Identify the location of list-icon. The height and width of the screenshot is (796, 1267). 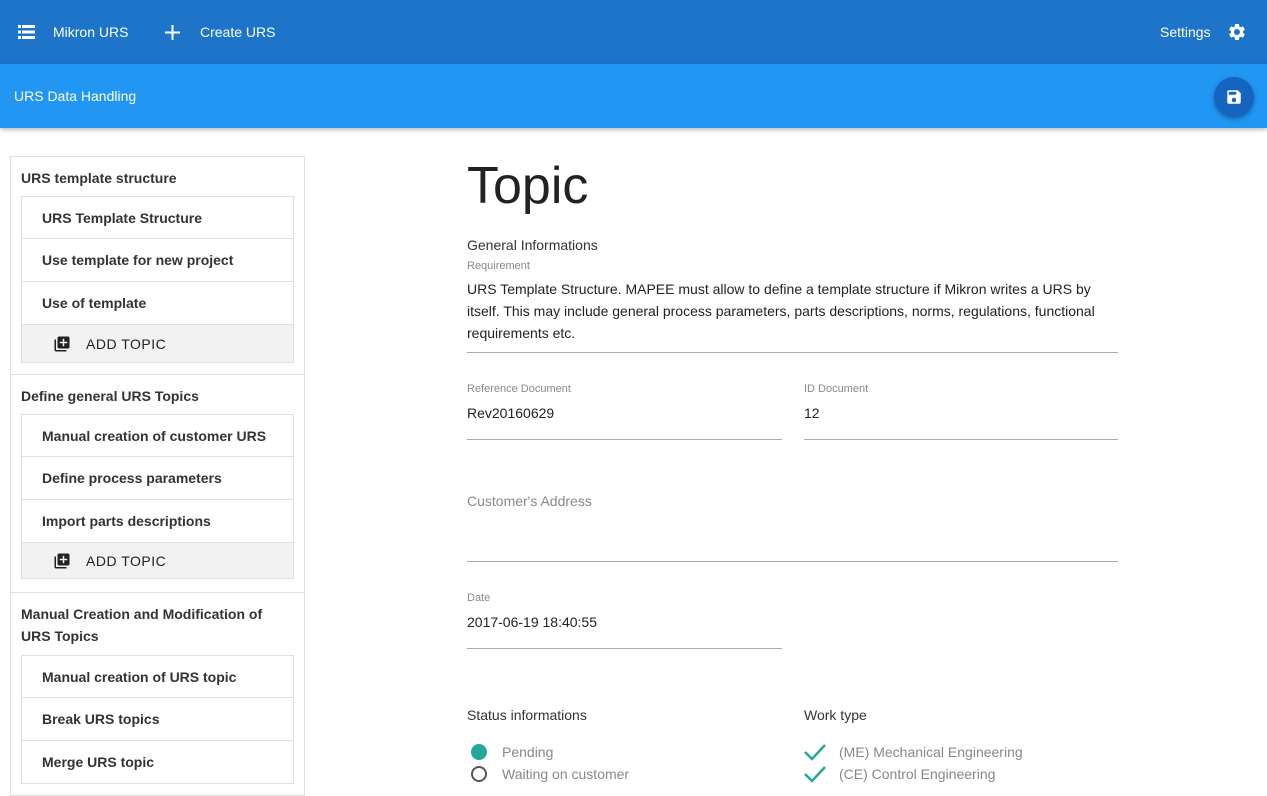
(26, 32).